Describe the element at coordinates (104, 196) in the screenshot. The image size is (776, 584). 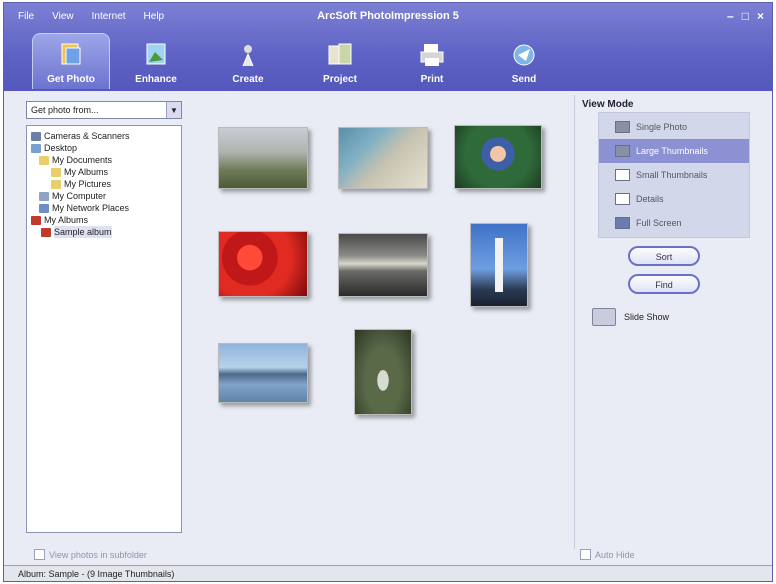
I see `tree-item-my-computer: My Computer` at that location.